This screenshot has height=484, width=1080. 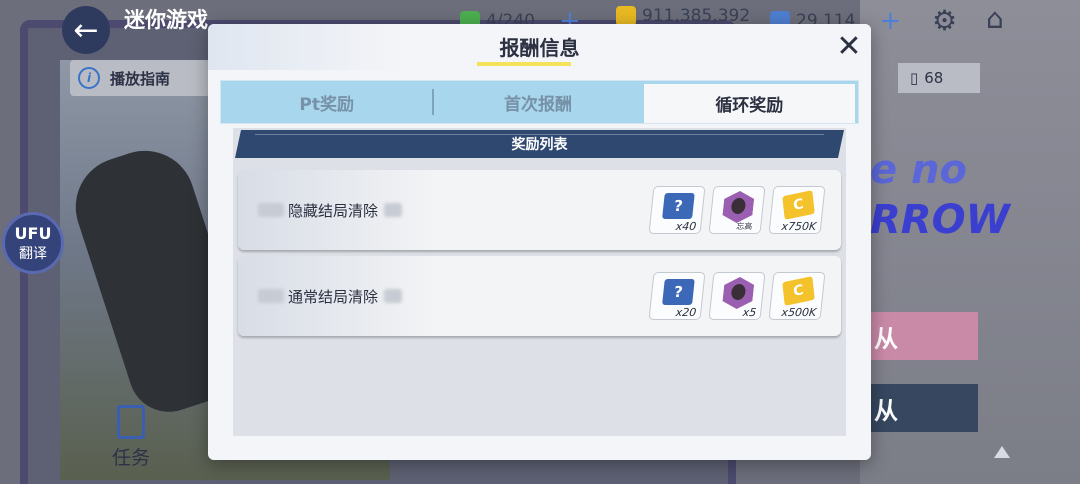 What do you see at coordinates (914, 78) in the screenshot?
I see `ticket-icon: ▯` at bounding box center [914, 78].